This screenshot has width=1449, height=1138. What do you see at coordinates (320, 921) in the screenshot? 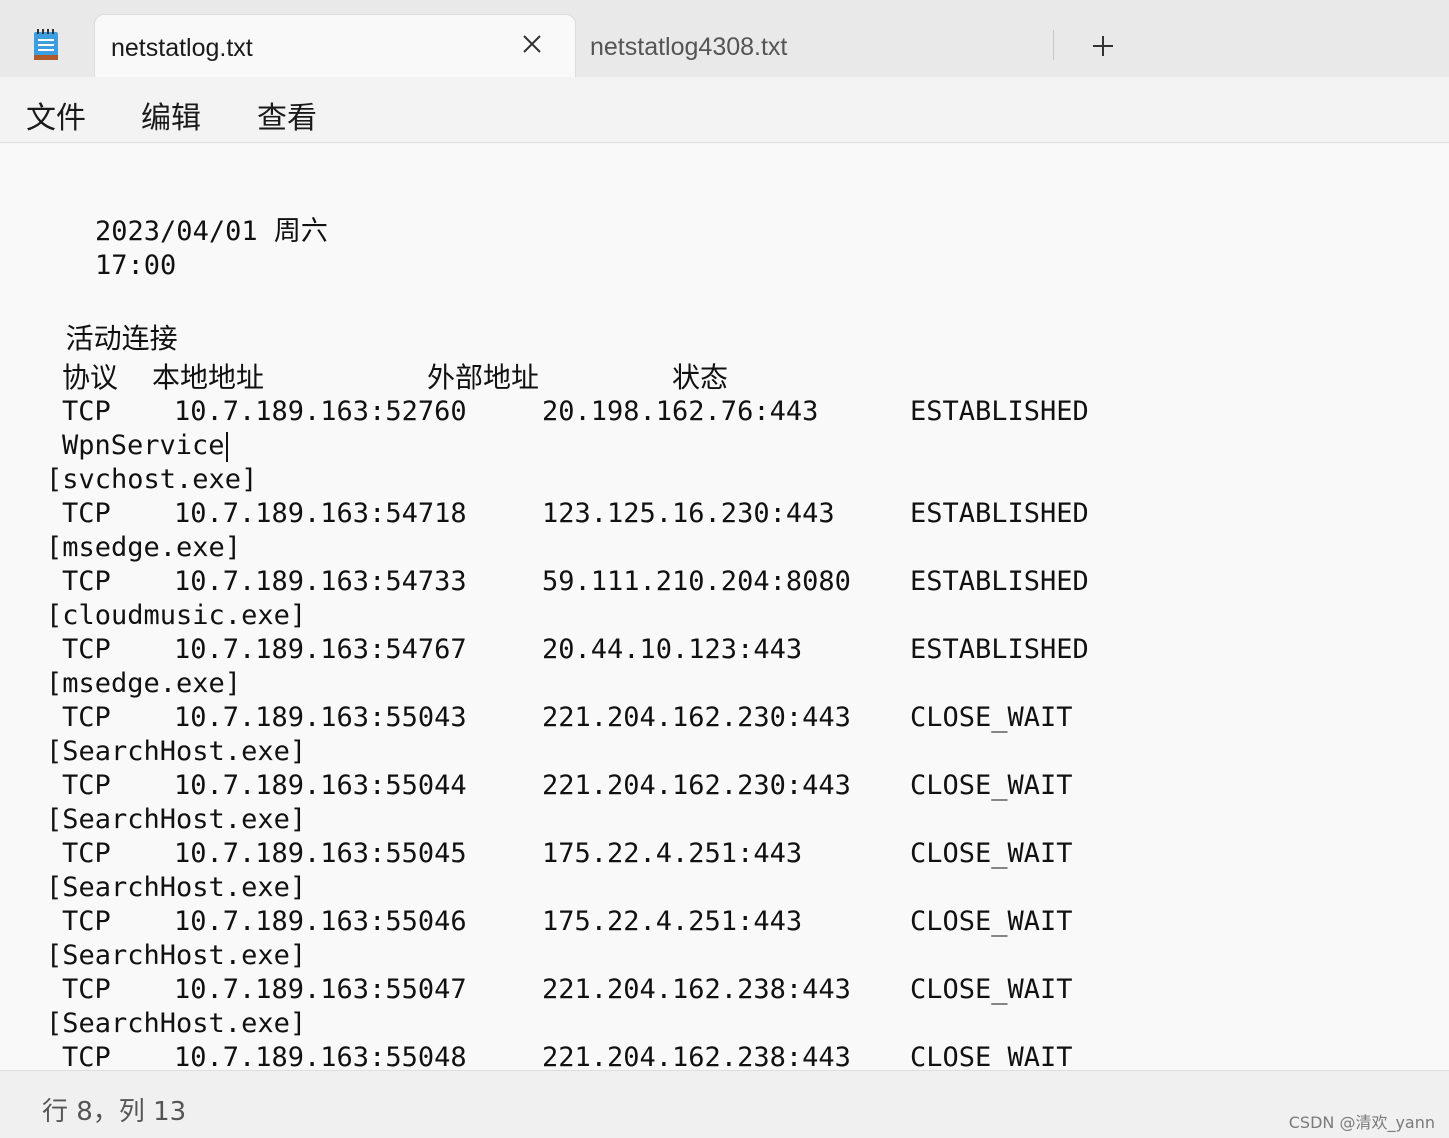
I see `local-address-cell: 10.7.189.163:55046` at bounding box center [320, 921].